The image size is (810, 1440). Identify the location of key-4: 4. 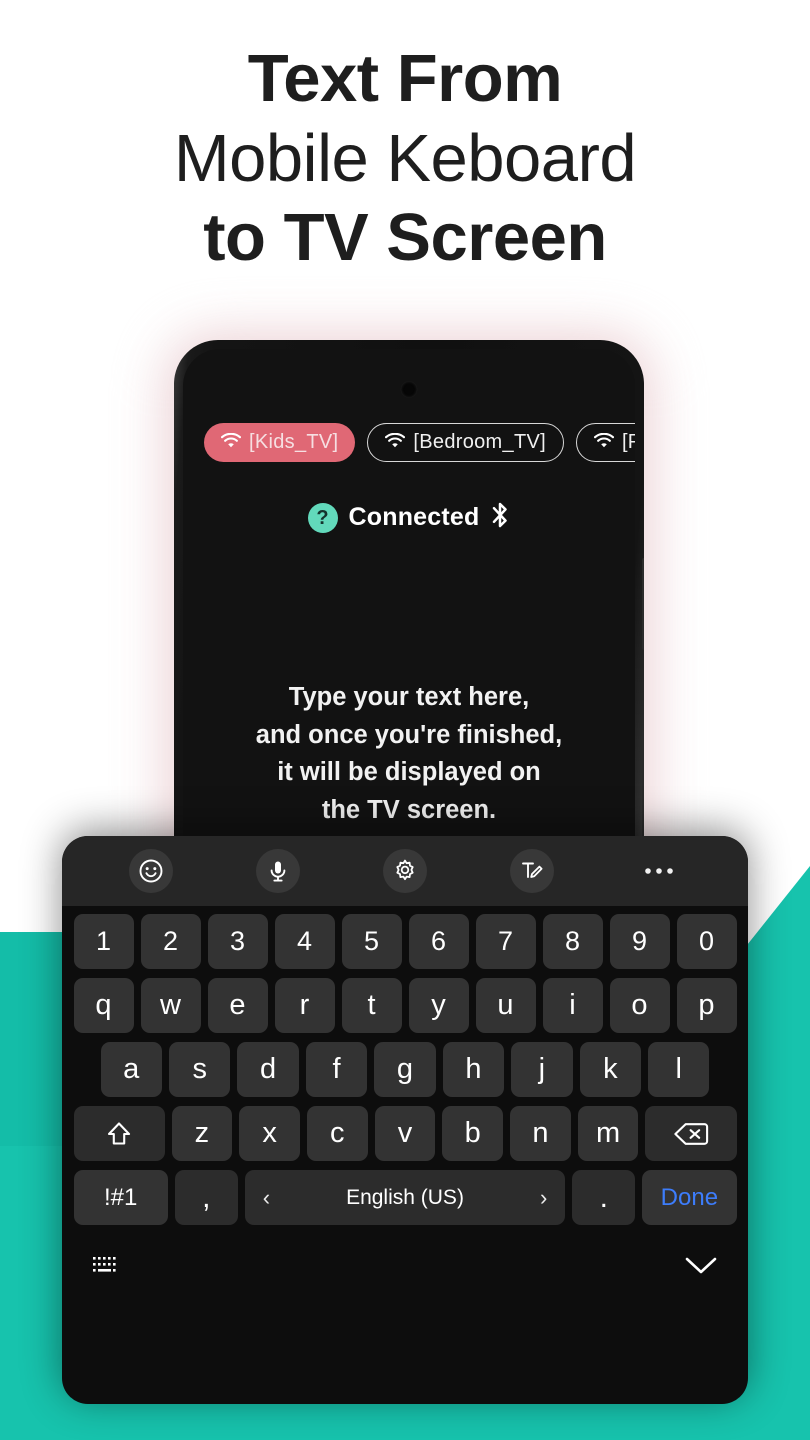
(304, 941).